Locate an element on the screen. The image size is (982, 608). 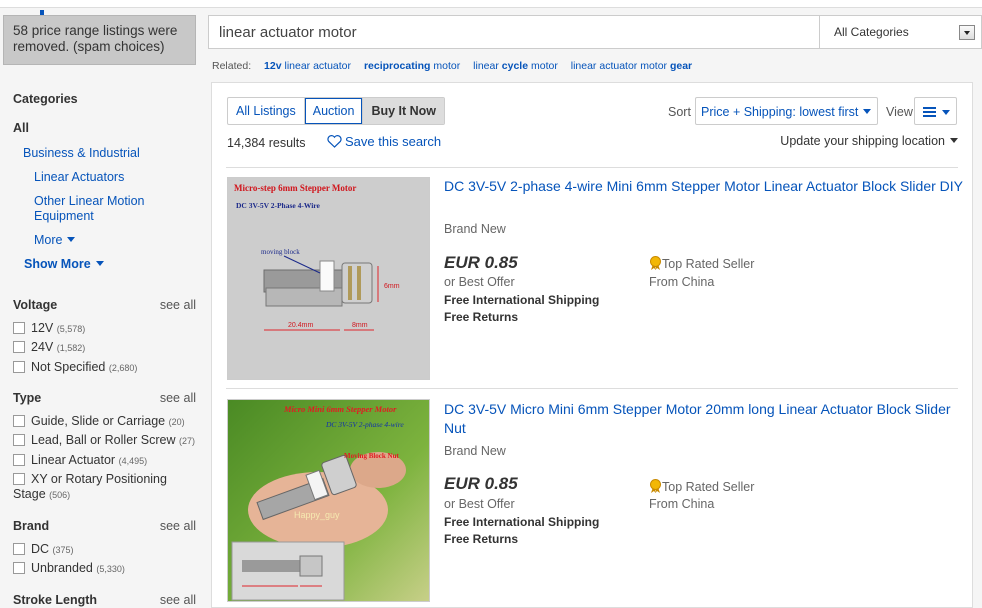
category-select-value: All Categories is located at coordinates (871, 32).